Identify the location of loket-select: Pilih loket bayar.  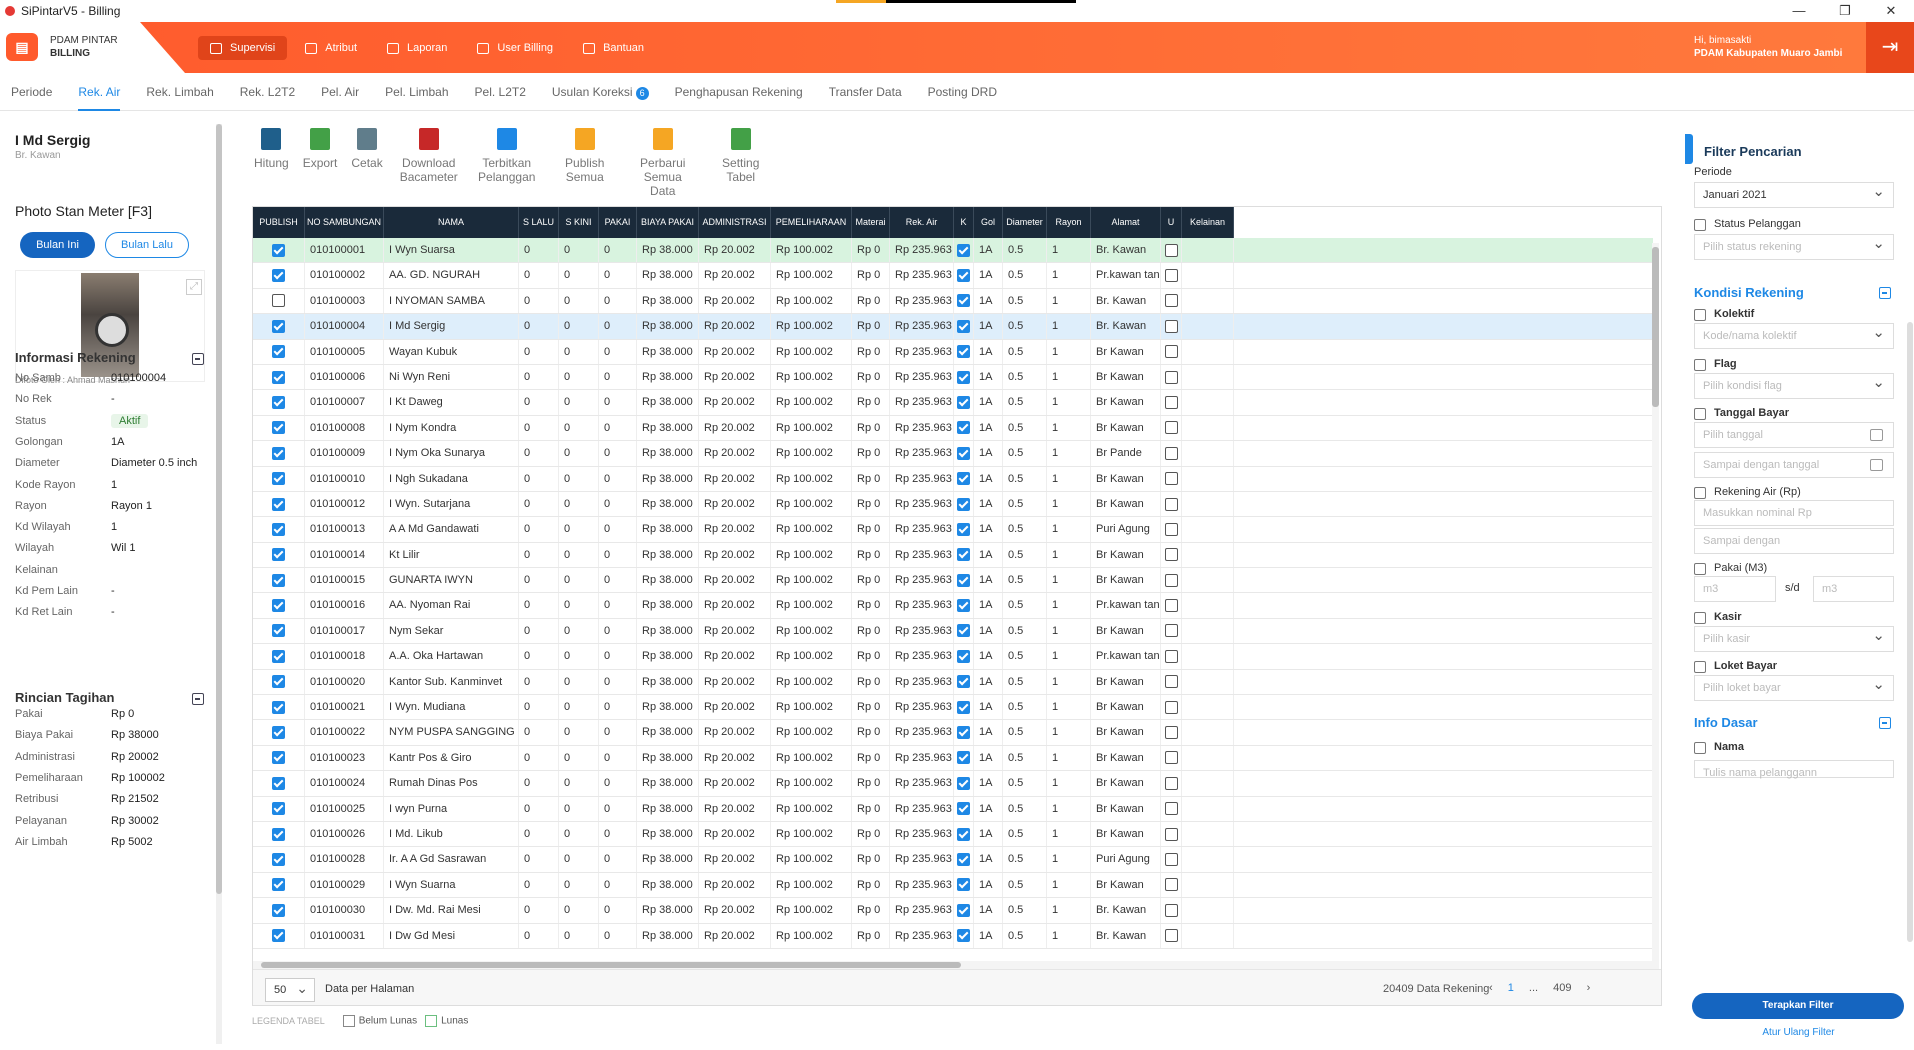
(1794, 687).